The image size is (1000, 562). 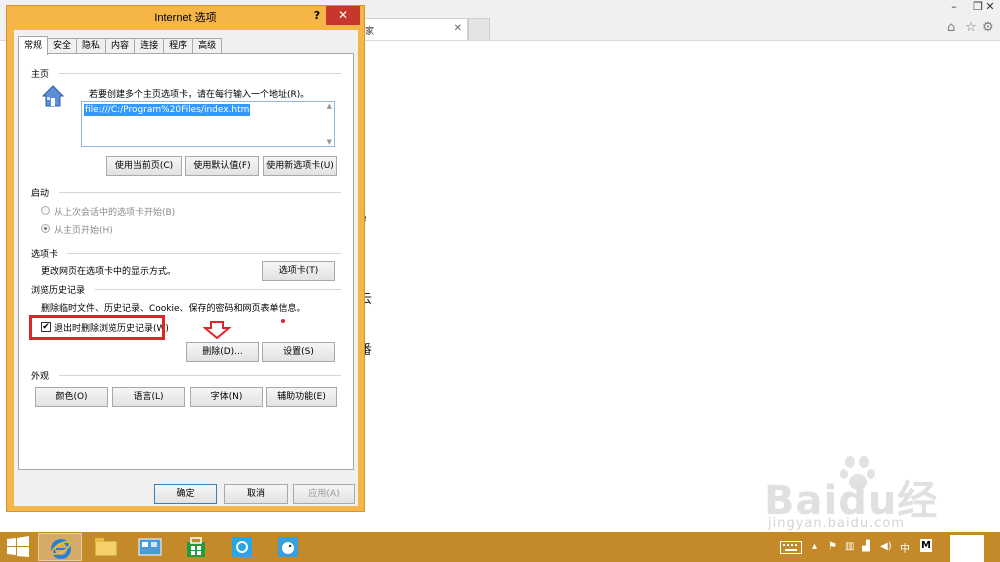 What do you see at coordinates (115, 213) in the screenshot?
I see `startup-last-session-label: 从上次会话中的选项卡开始(B)` at bounding box center [115, 213].